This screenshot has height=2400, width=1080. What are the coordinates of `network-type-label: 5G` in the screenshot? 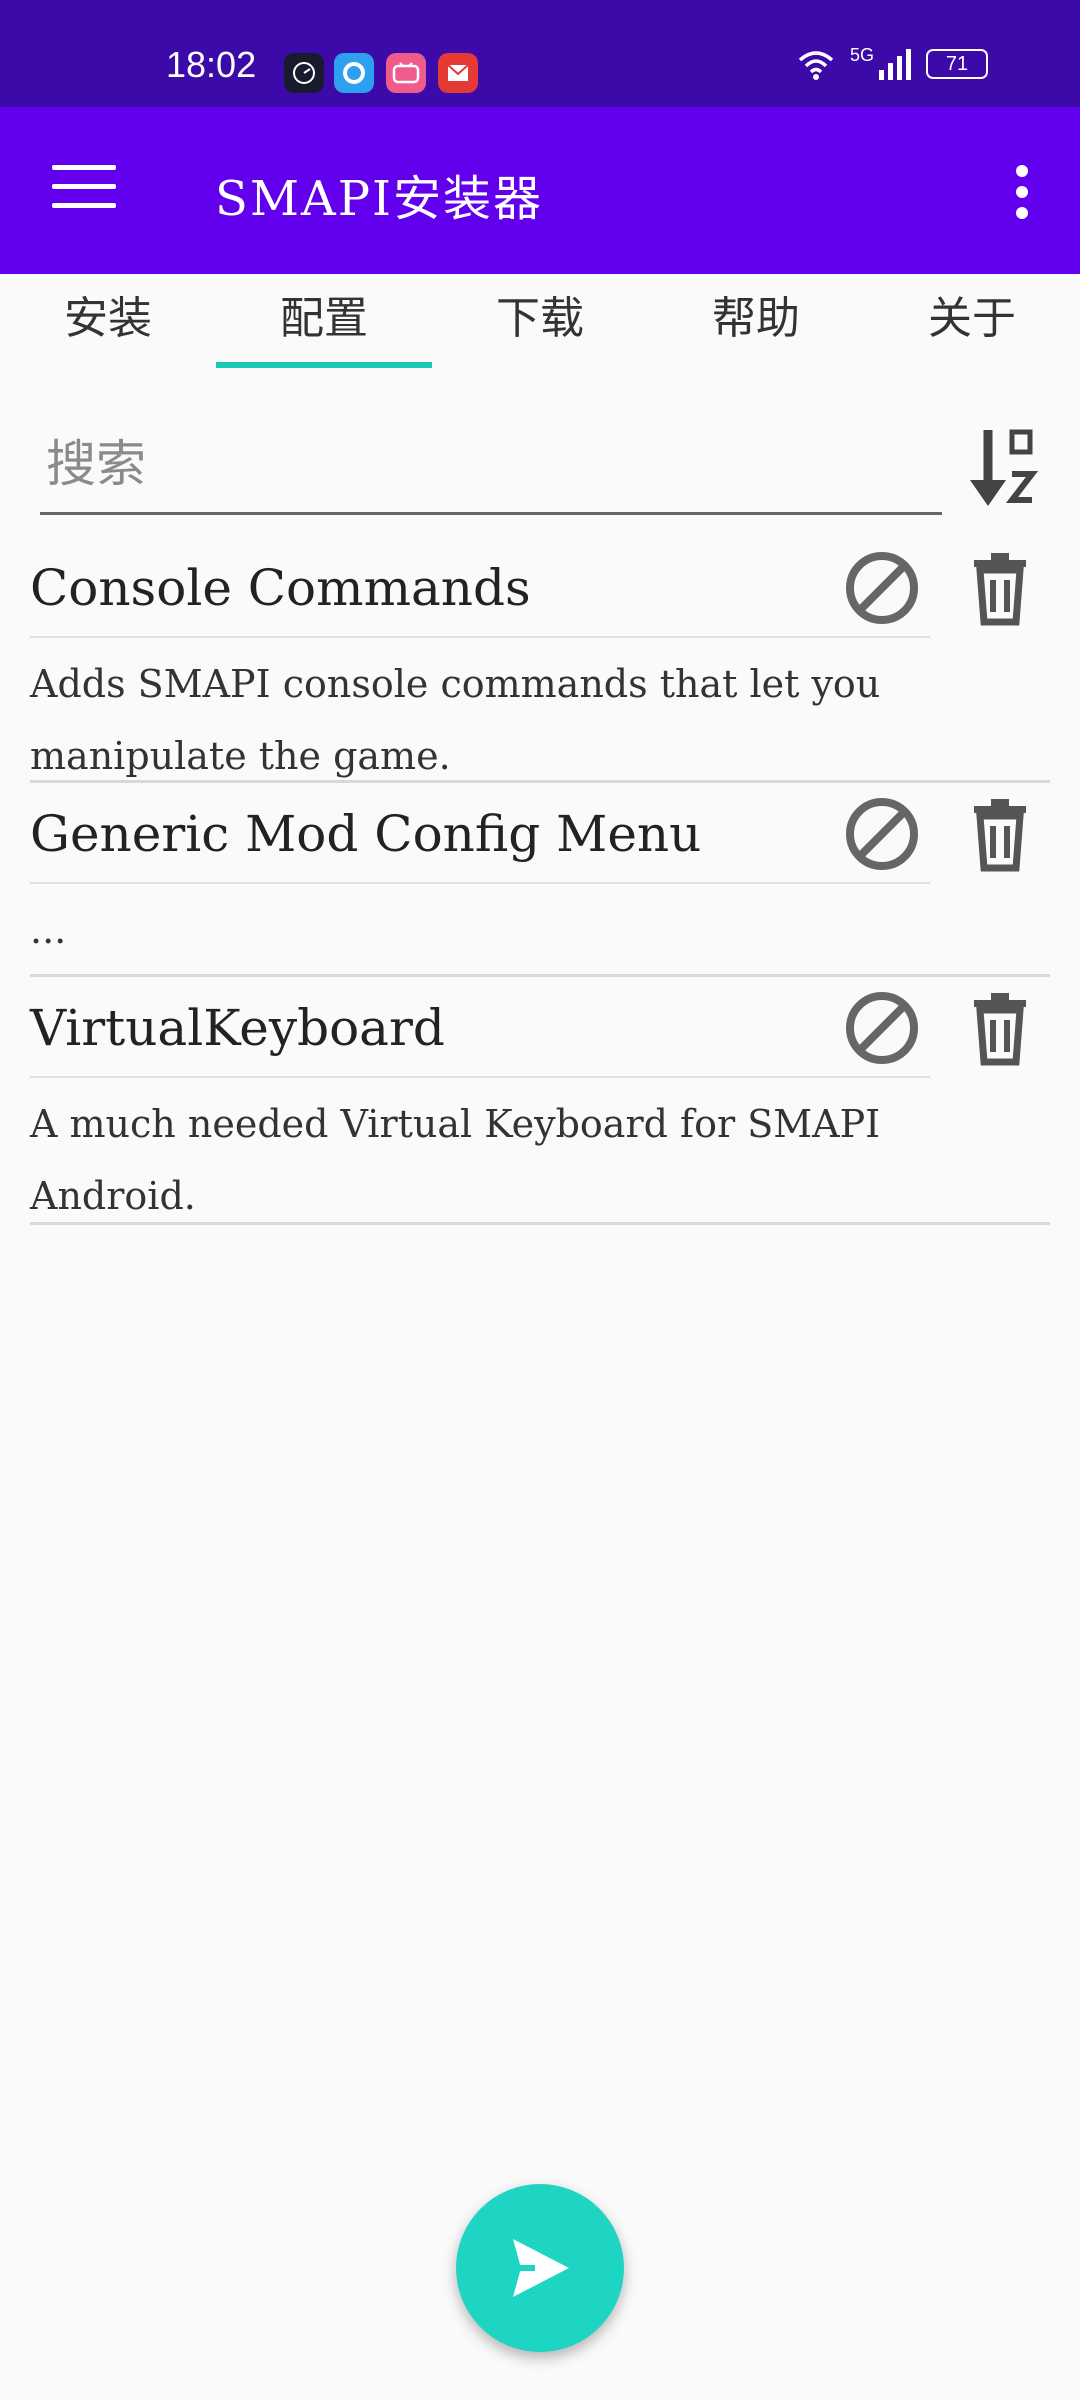 It's located at (861, 54).